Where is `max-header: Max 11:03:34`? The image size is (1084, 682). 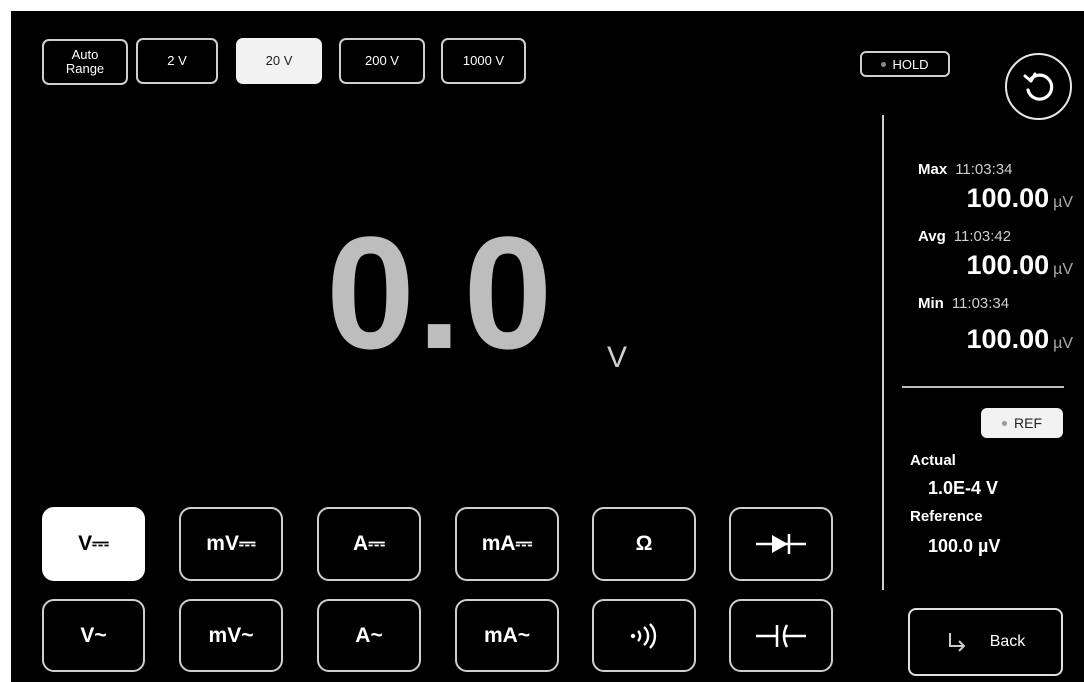 max-header: Max 11:03:34 is located at coordinates (998, 172).